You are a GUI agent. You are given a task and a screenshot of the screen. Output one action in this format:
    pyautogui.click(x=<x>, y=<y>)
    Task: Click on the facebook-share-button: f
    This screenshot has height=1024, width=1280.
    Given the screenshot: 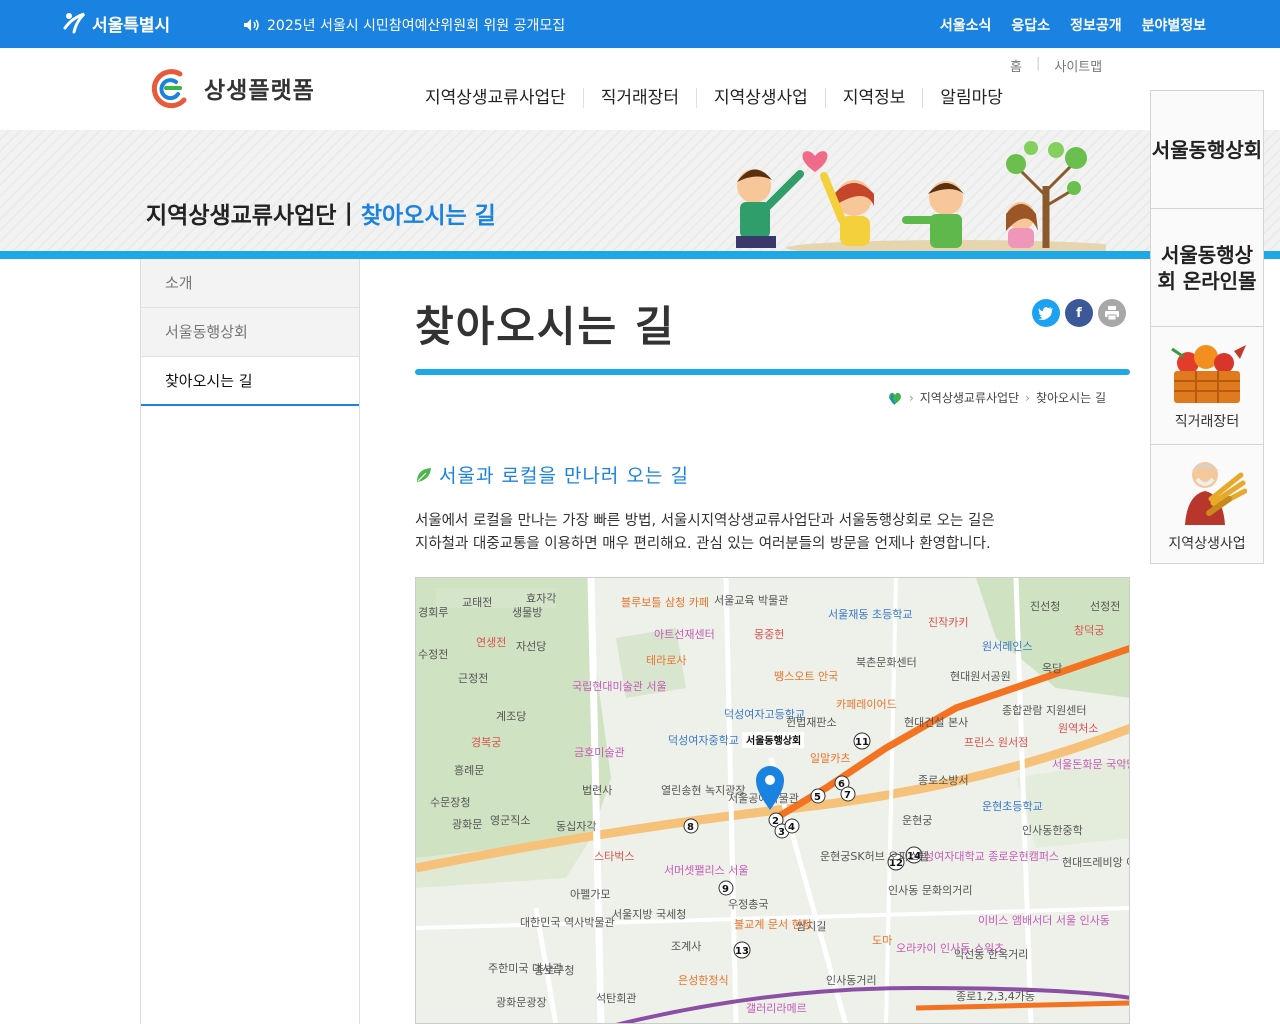 What is the action you would take?
    pyautogui.click(x=1079, y=313)
    